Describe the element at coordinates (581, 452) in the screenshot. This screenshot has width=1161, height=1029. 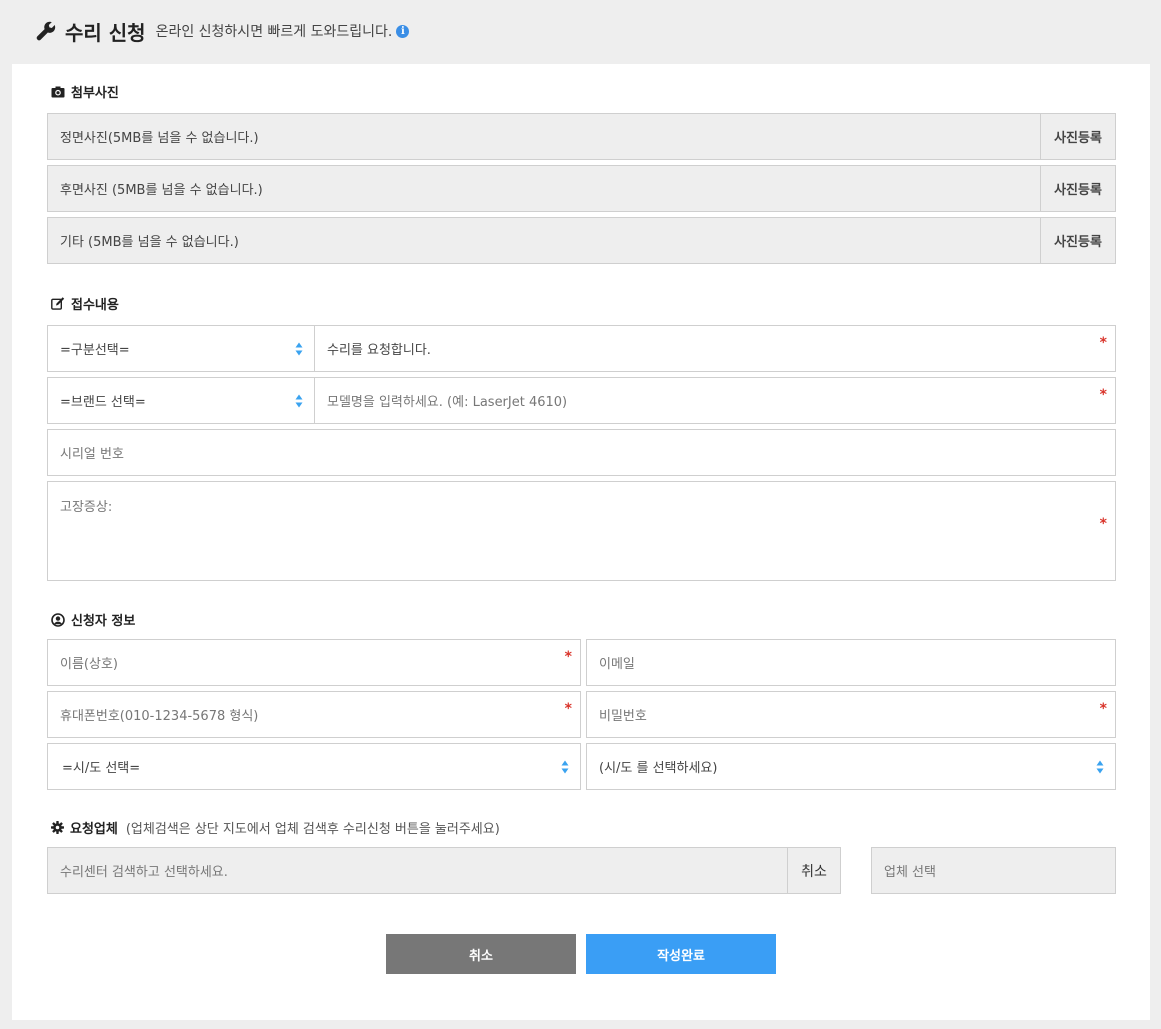
I see `serial-input: 시리얼 번호` at that location.